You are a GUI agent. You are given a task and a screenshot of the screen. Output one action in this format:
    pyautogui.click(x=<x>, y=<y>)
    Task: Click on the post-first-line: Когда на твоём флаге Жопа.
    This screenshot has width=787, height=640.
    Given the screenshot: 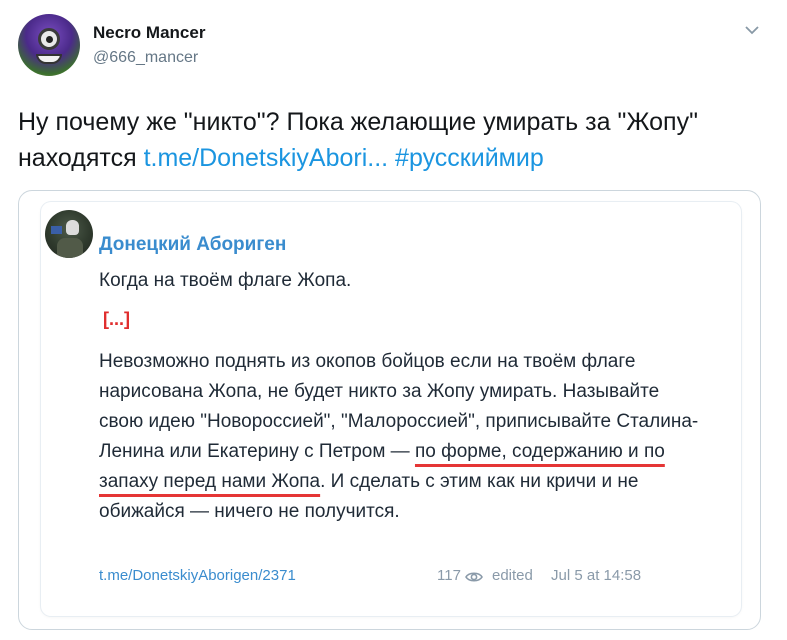 What is the action you would take?
    pyautogui.click(x=225, y=280)
    